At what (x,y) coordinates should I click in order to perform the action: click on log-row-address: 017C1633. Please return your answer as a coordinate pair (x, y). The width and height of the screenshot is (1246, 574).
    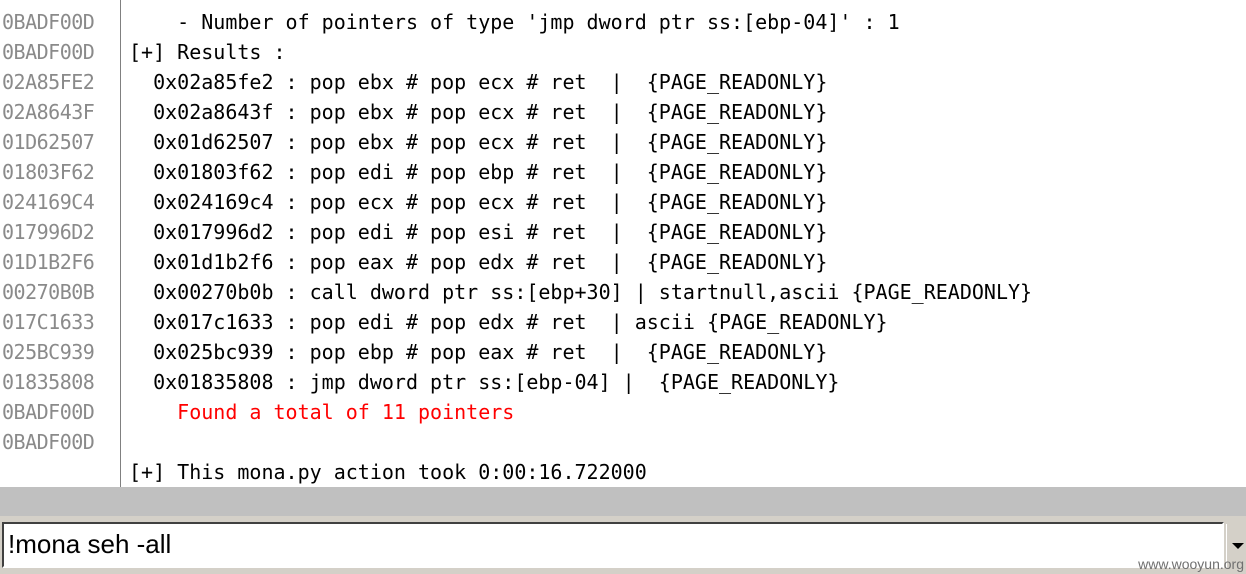
    Looking at the image, I should click on (48, 322).